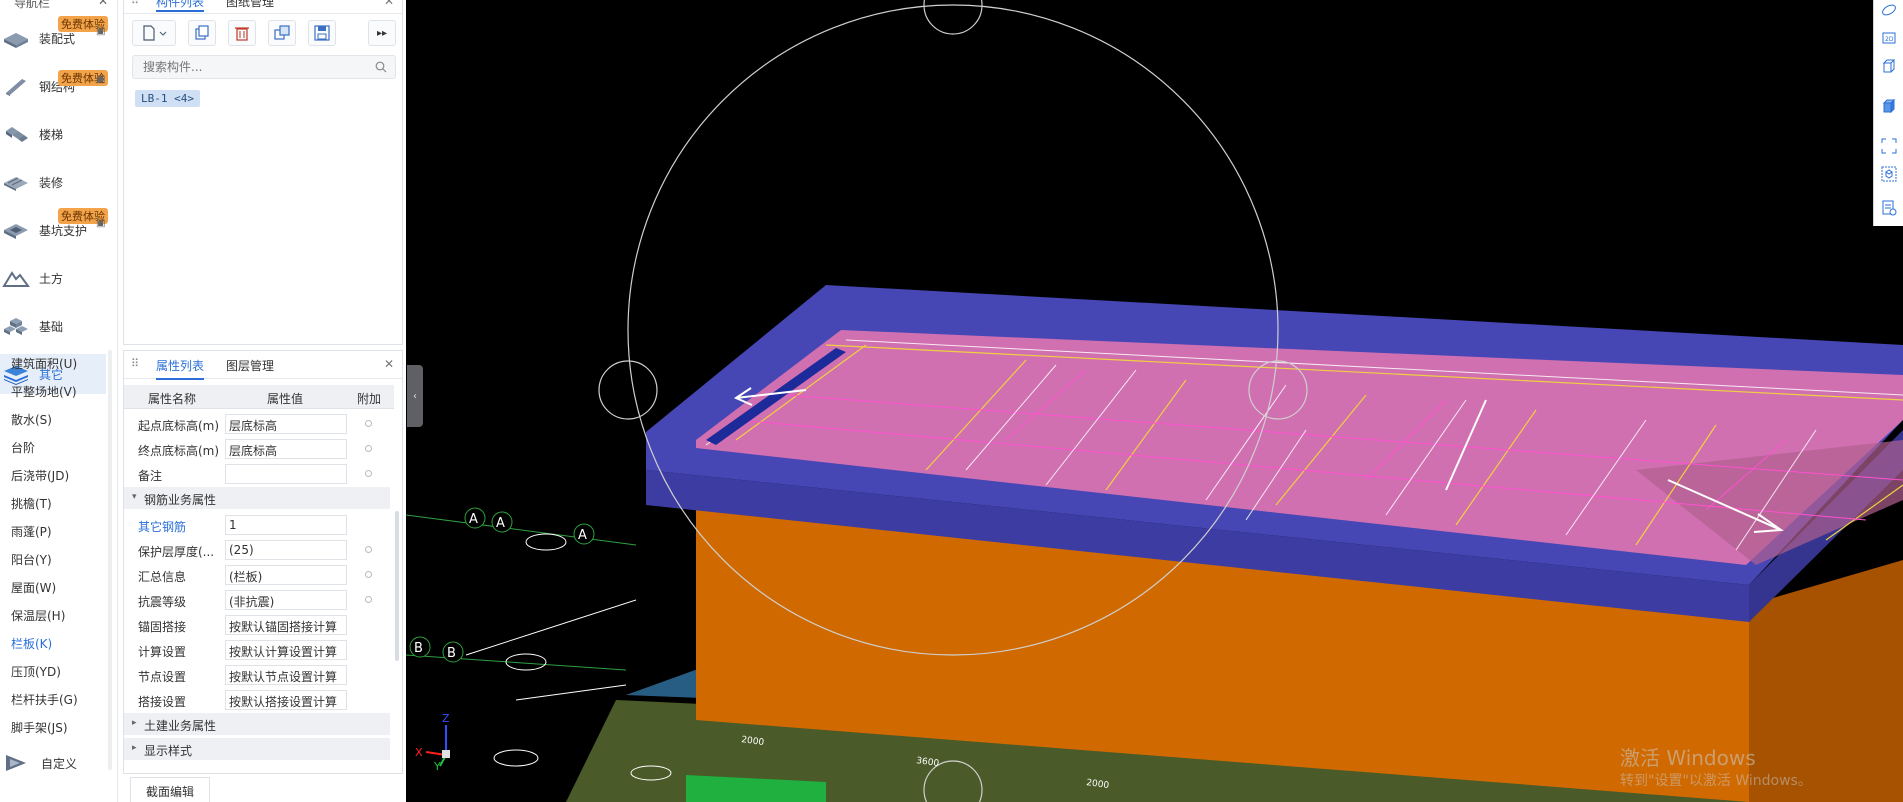  I want to click on subitem-coping: 压顶(YD), so click(36, 671).